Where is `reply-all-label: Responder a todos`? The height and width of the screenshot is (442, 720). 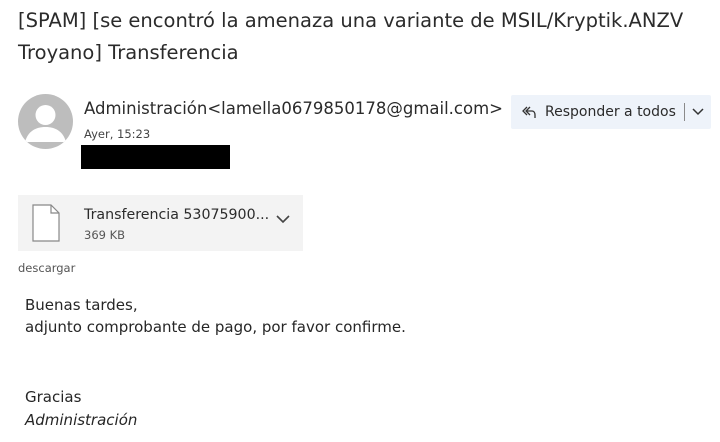 reply-all-label: Responder a todos is located at coordinates (610, 112).